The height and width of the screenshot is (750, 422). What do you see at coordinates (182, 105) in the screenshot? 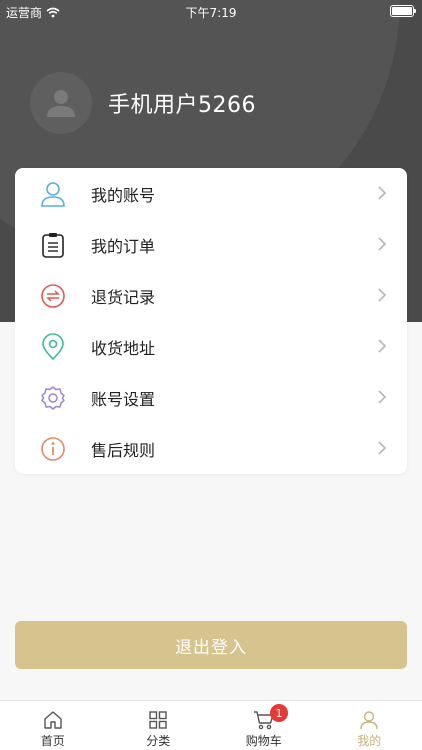
I see `username: 手机用户5266` at bounding box center [182, 105].